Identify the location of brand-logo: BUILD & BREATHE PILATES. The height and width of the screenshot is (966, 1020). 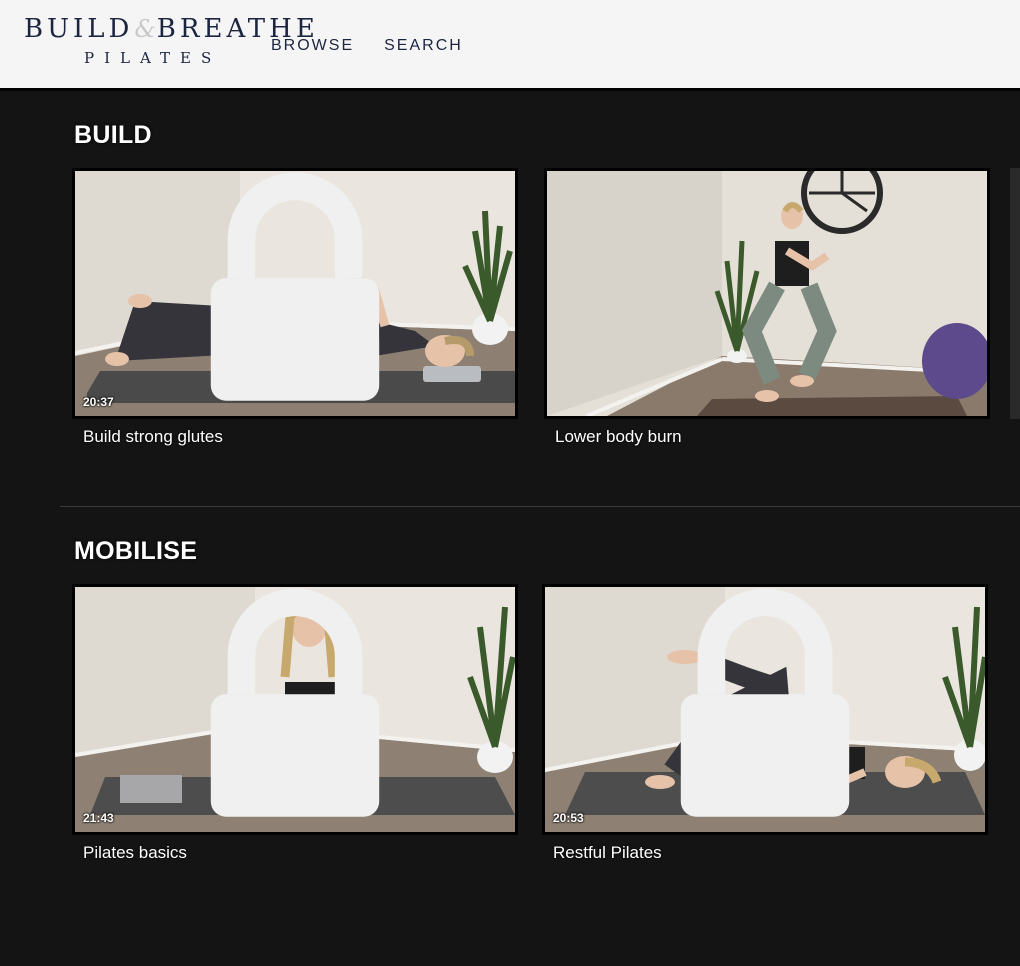
(169, 42).